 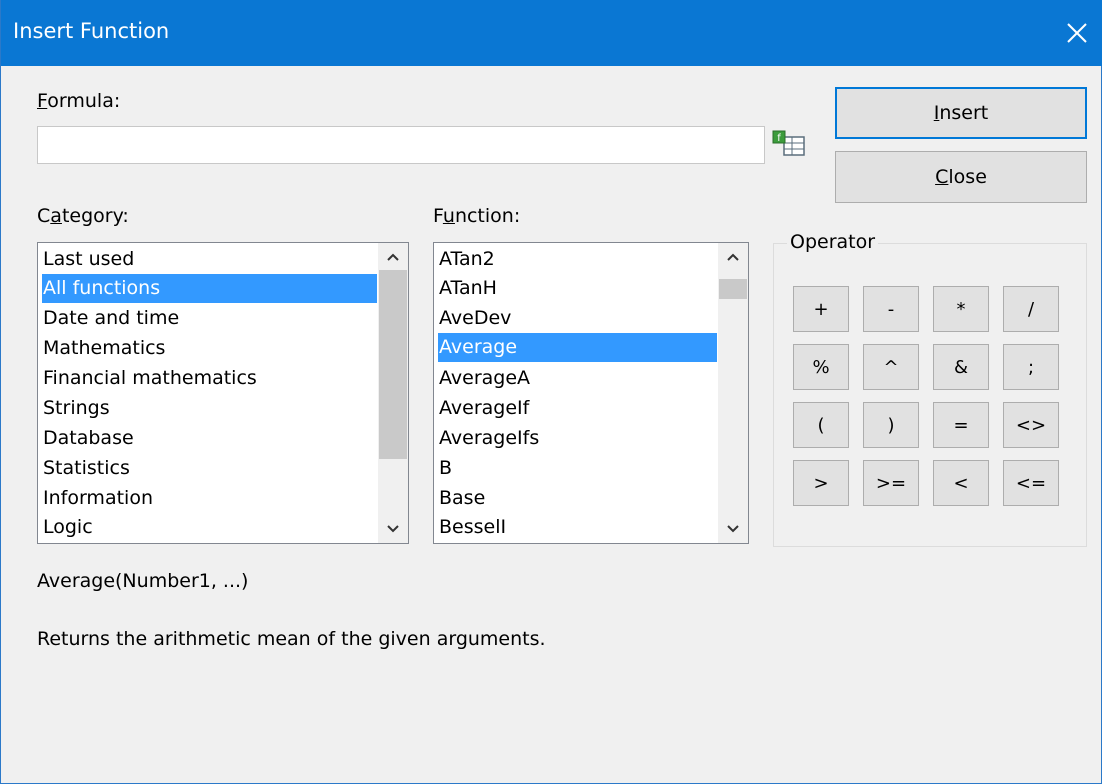 I want to click on function-item: ATanH, so click(x=577, y=288).